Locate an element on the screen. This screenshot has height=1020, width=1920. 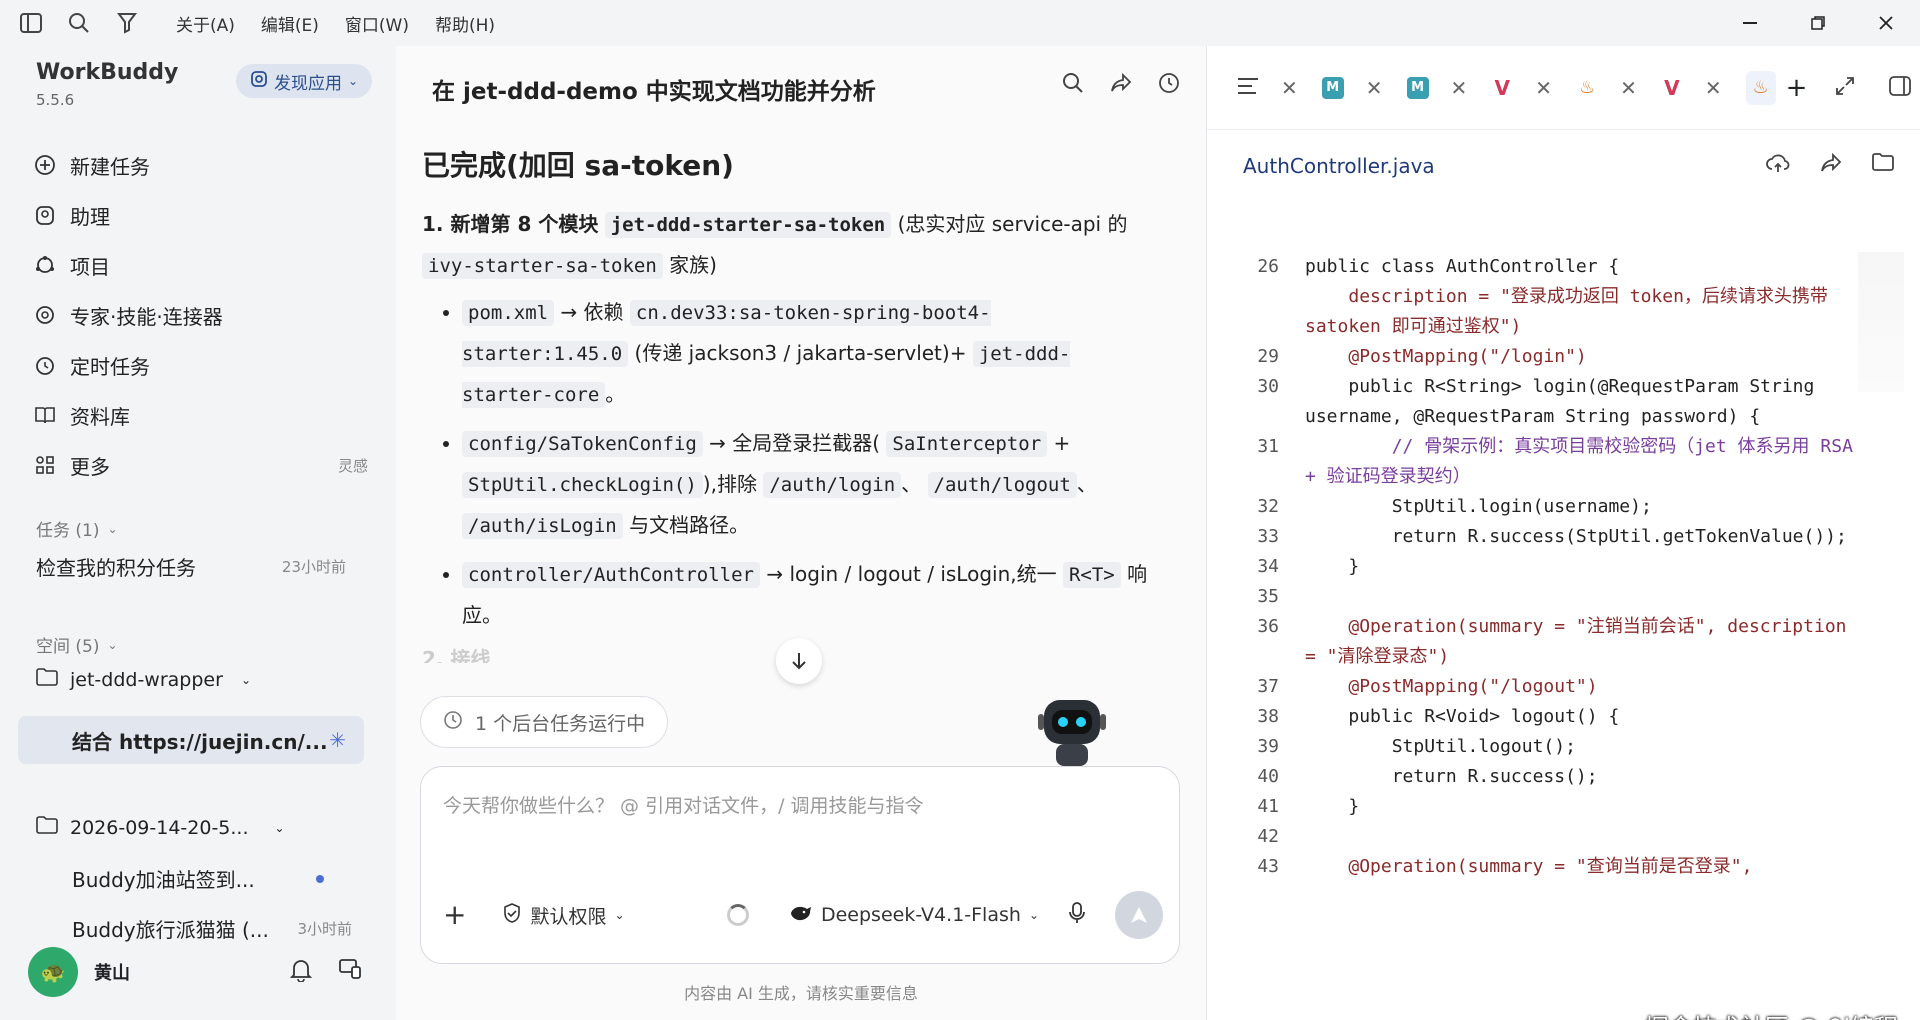
model-selector: Deepseek-V4.1-Flash ⌄ is located at coordinates (914, 915).